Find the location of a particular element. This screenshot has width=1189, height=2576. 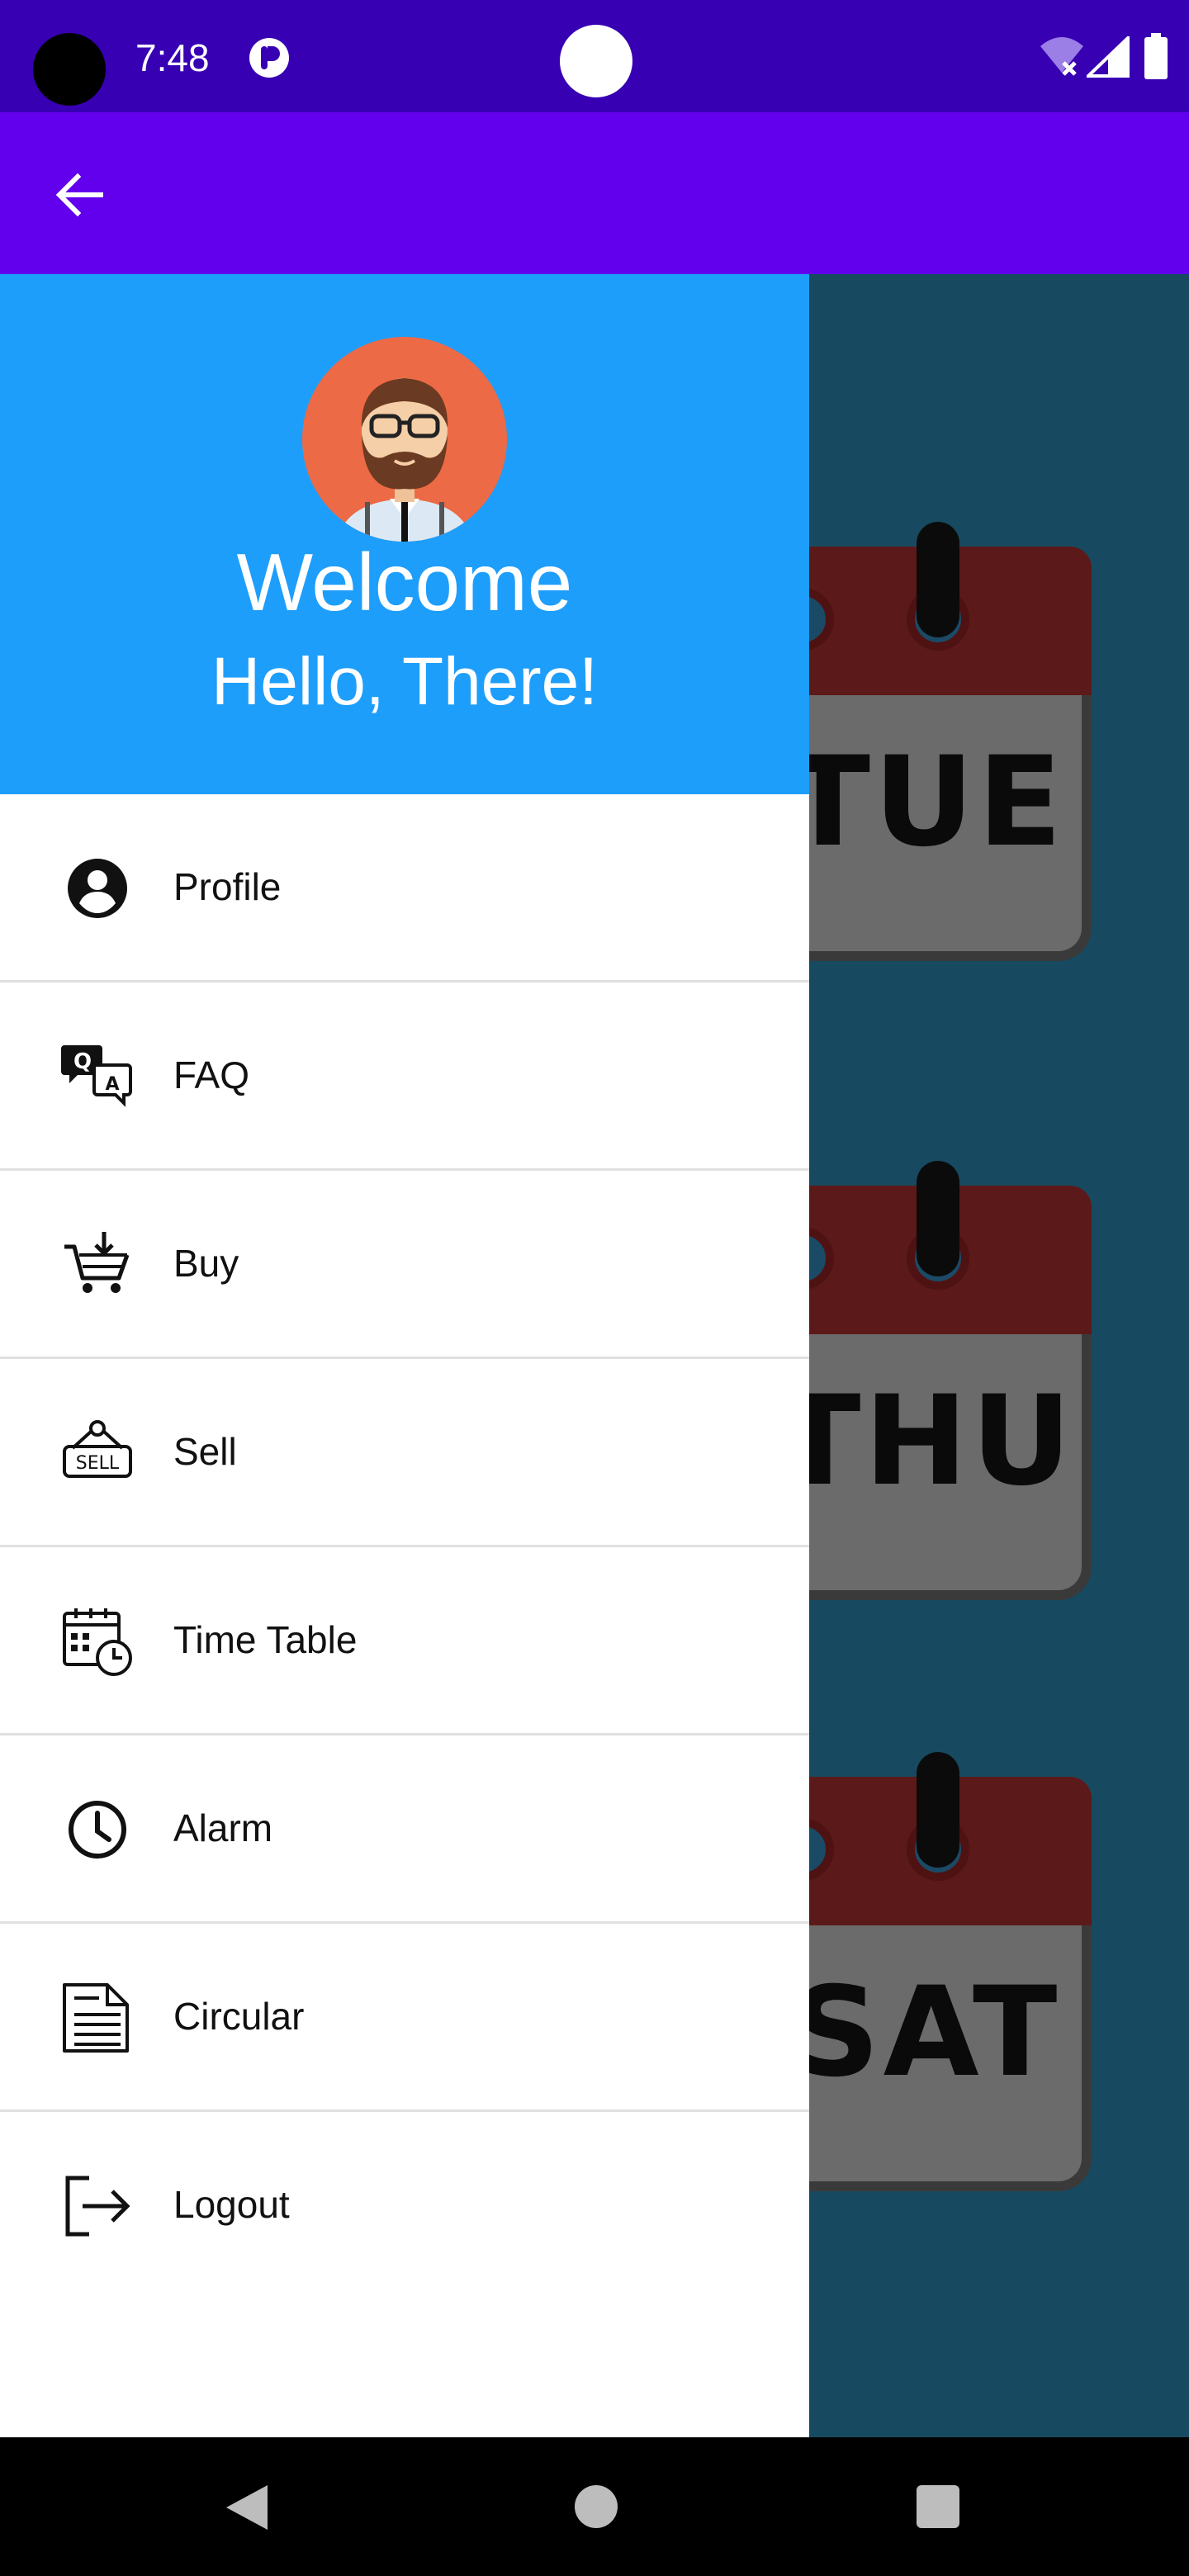

app-notification-icon is located at coordinates (269, 58).